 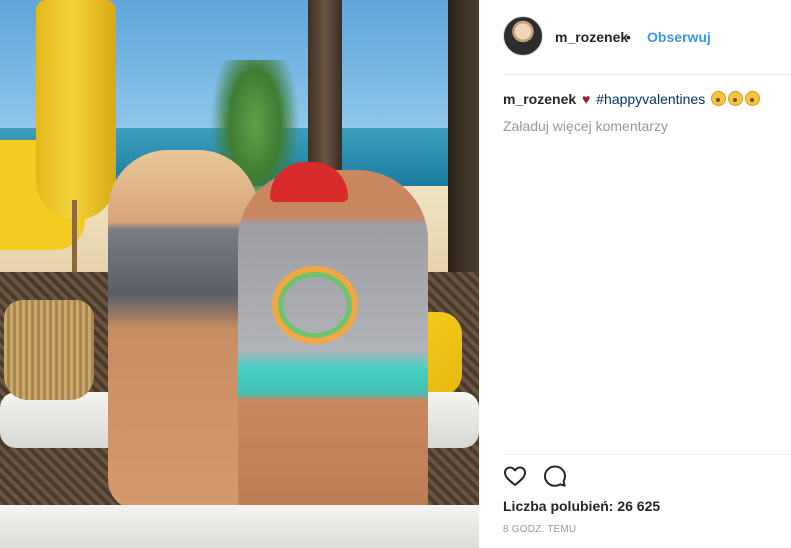 What do you see at coordinates (586, 99) in the screenshot?
I see `red-heart-emoji: ♥` at bounding box center [586, 99].